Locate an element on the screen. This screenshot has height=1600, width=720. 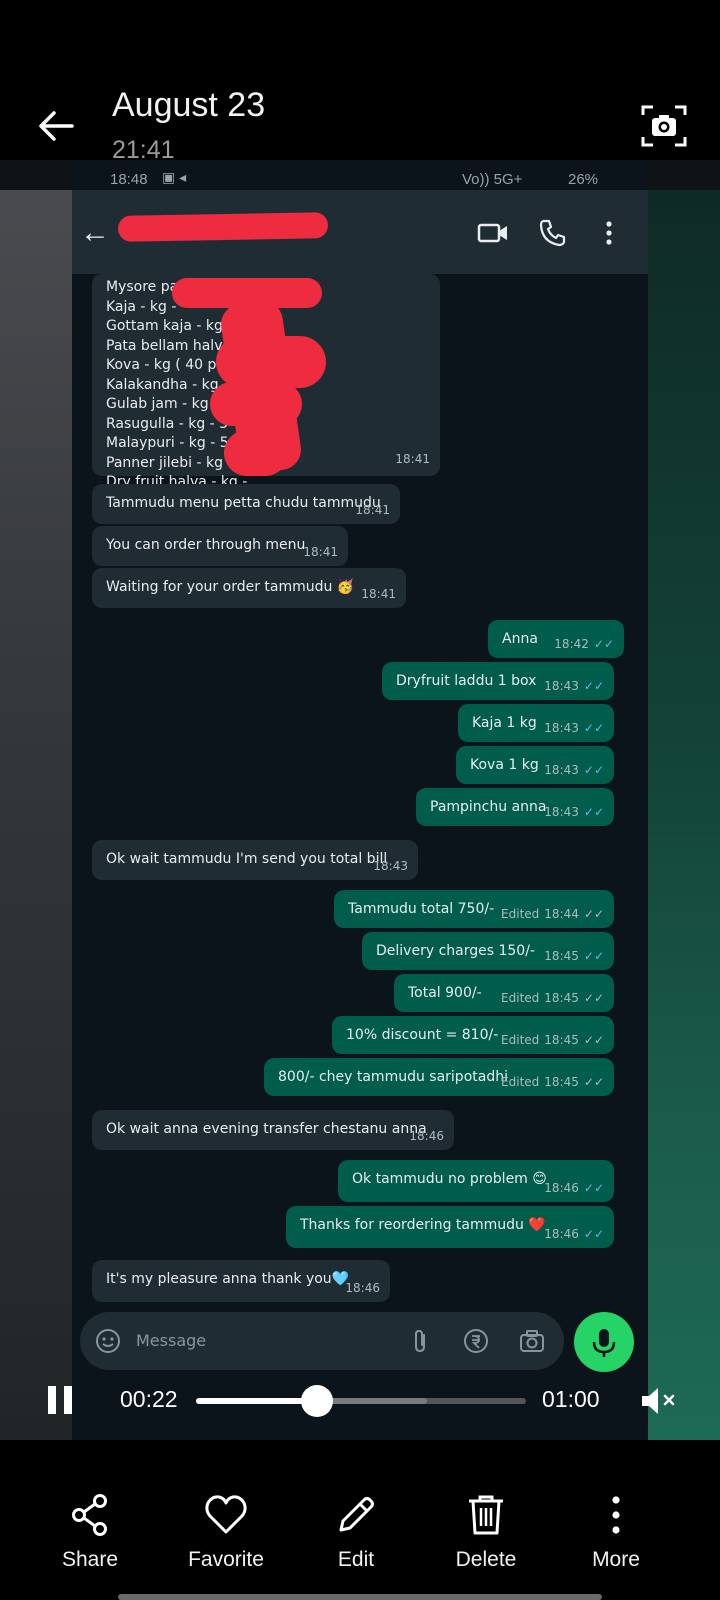
pause-button is located at coordinates (60, 1400).